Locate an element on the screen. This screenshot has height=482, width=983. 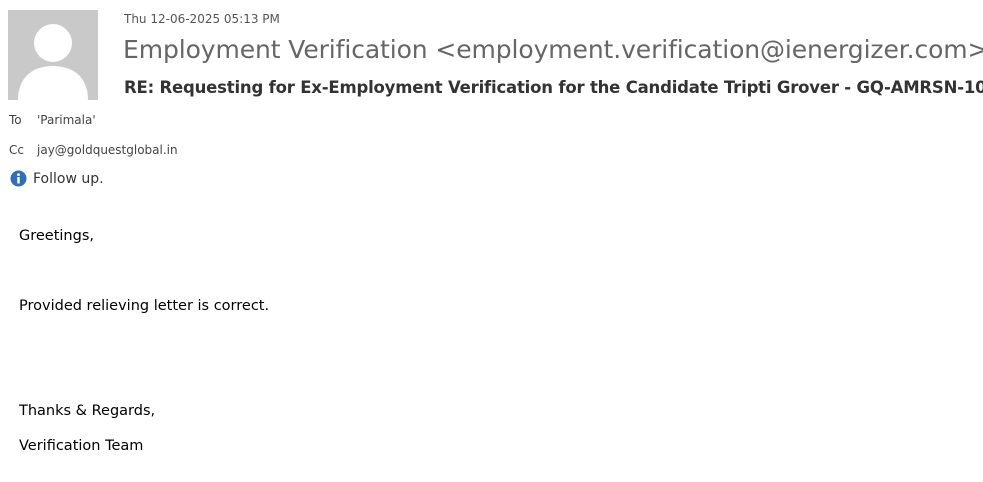
cc-label: Cc is located at coordinates (16, 150).